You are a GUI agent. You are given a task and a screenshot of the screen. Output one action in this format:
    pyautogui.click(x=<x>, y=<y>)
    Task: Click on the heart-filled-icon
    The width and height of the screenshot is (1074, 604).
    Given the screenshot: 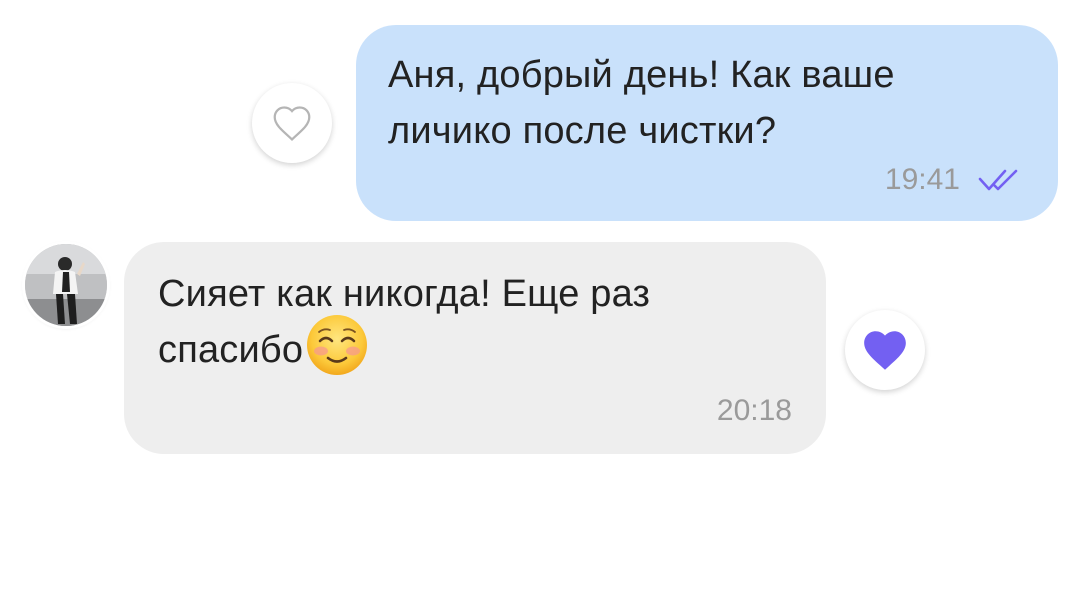 What is the action you would take?
    pyautogui.click(x=885, y=350)
    